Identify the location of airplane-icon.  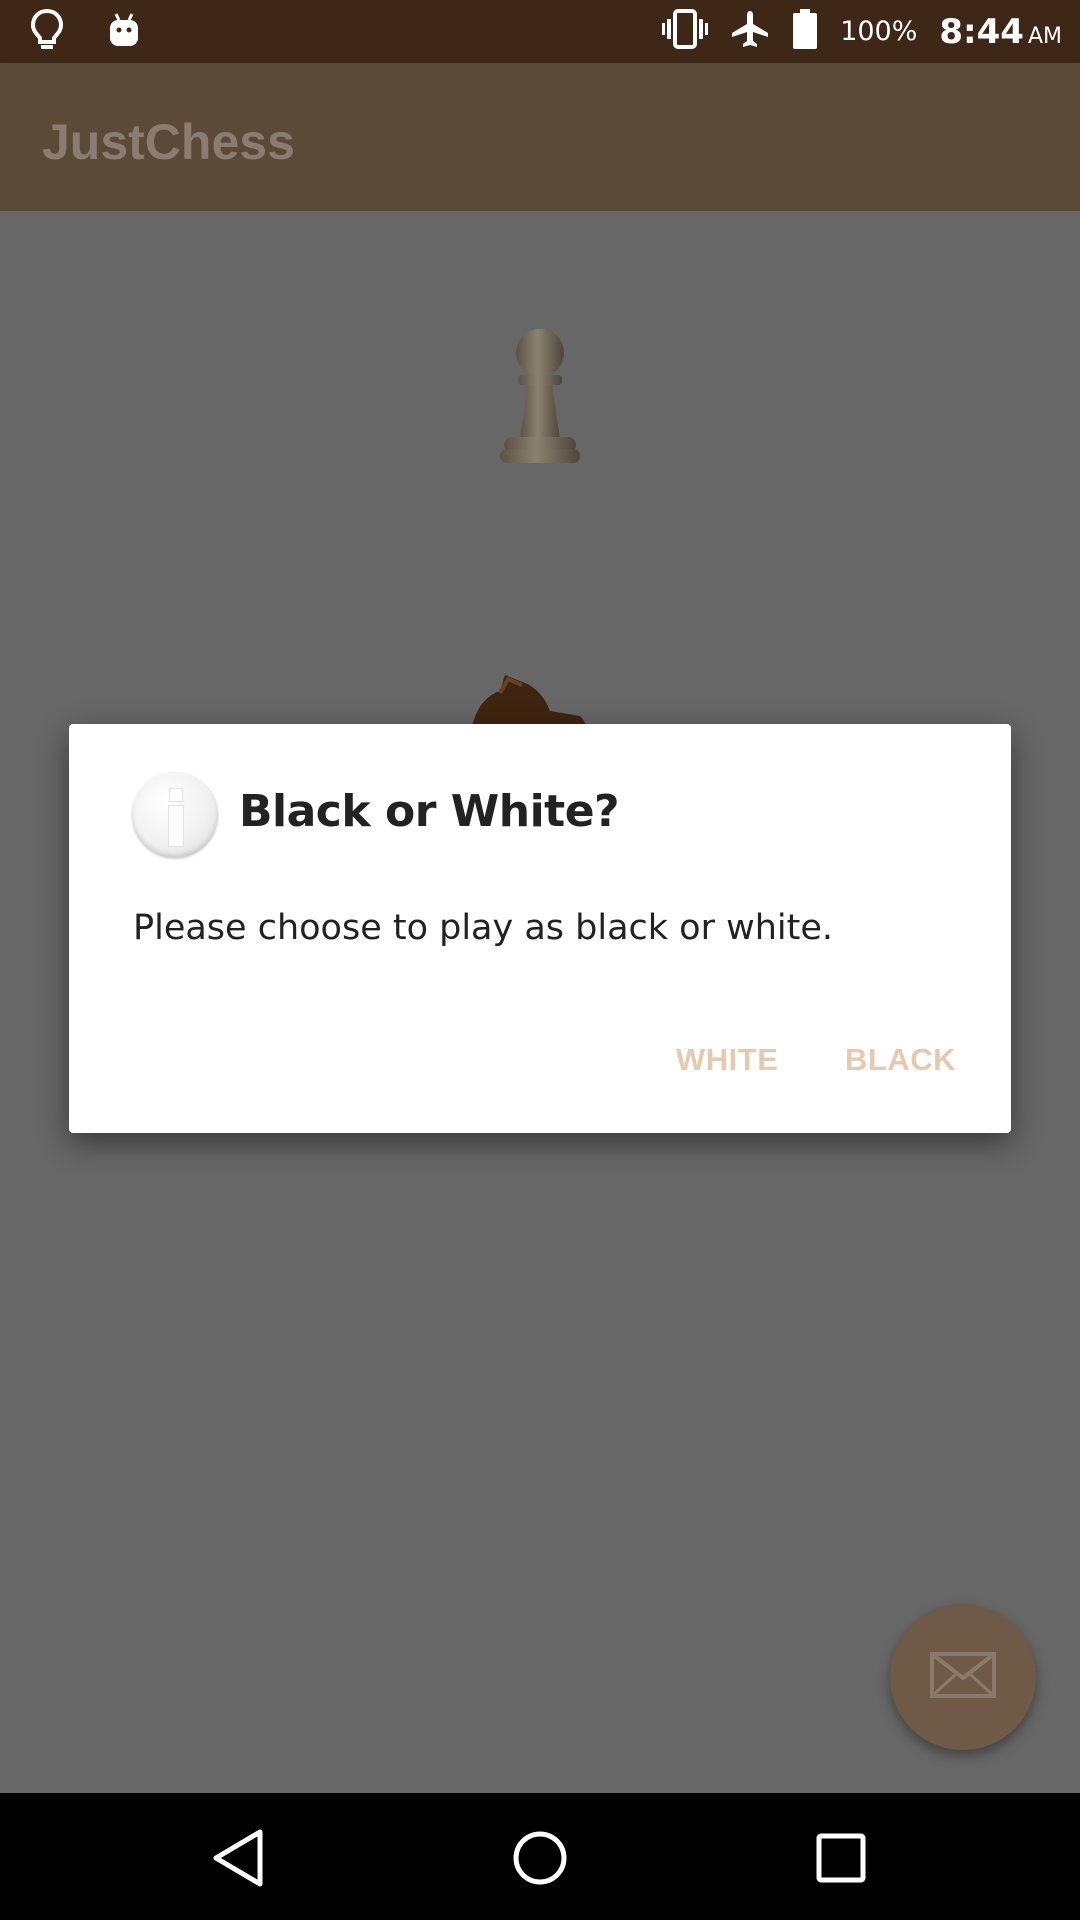
(750, 31).